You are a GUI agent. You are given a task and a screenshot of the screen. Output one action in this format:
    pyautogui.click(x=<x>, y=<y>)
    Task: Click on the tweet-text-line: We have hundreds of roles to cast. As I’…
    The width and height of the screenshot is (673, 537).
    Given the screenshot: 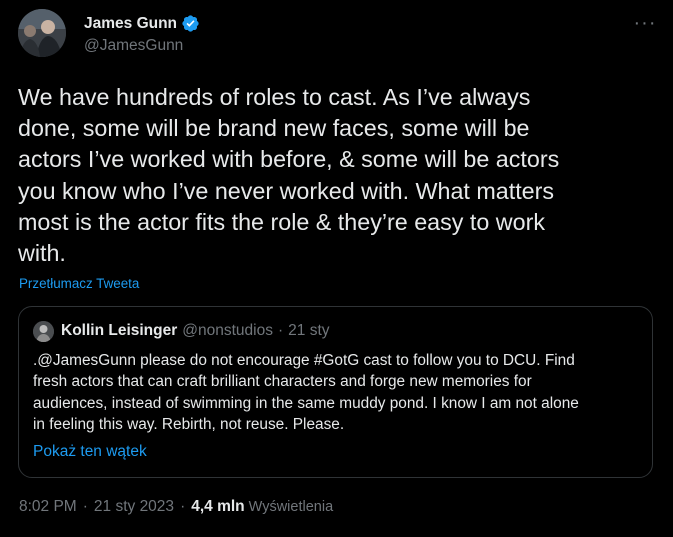 What is the action you would take?
    pyautogui.click(x=274, y=97)
    